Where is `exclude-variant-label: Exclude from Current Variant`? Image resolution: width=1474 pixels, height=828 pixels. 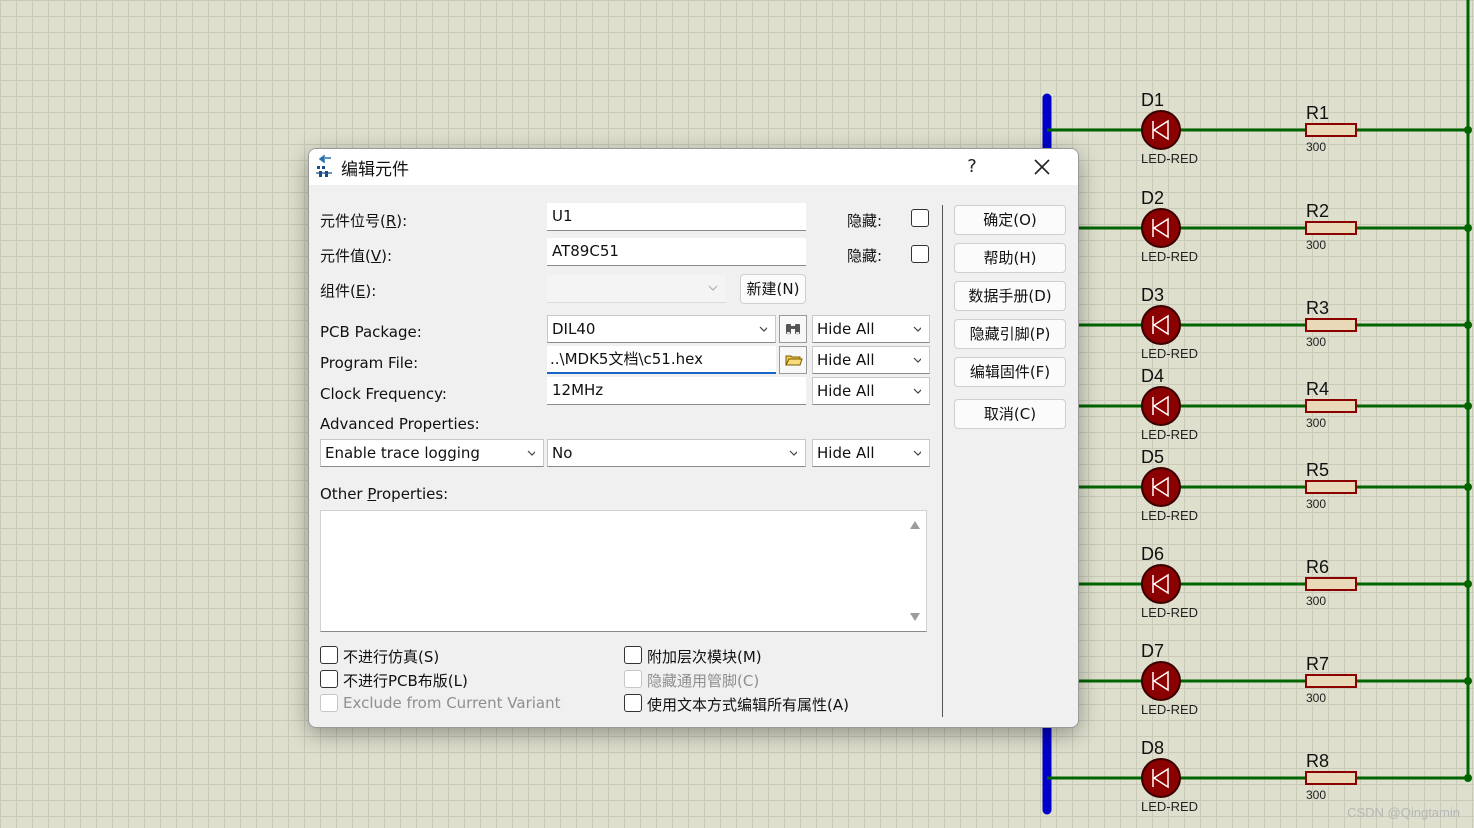
exclude-variant-label: Exclude from Current Variant is located at coordinates (452, 703).